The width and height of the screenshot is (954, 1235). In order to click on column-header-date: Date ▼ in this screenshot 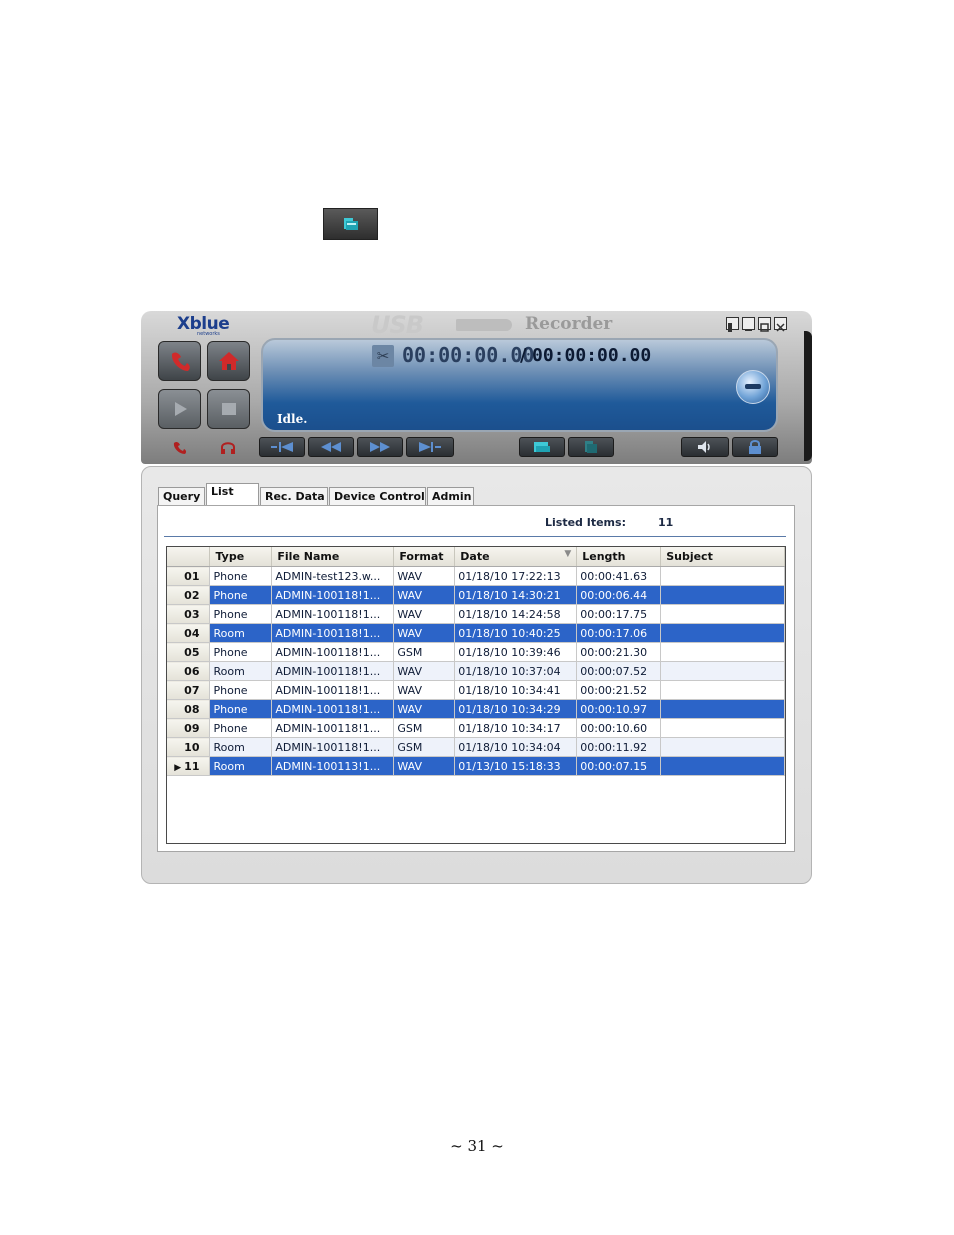, I will do `click(516, 557)`.